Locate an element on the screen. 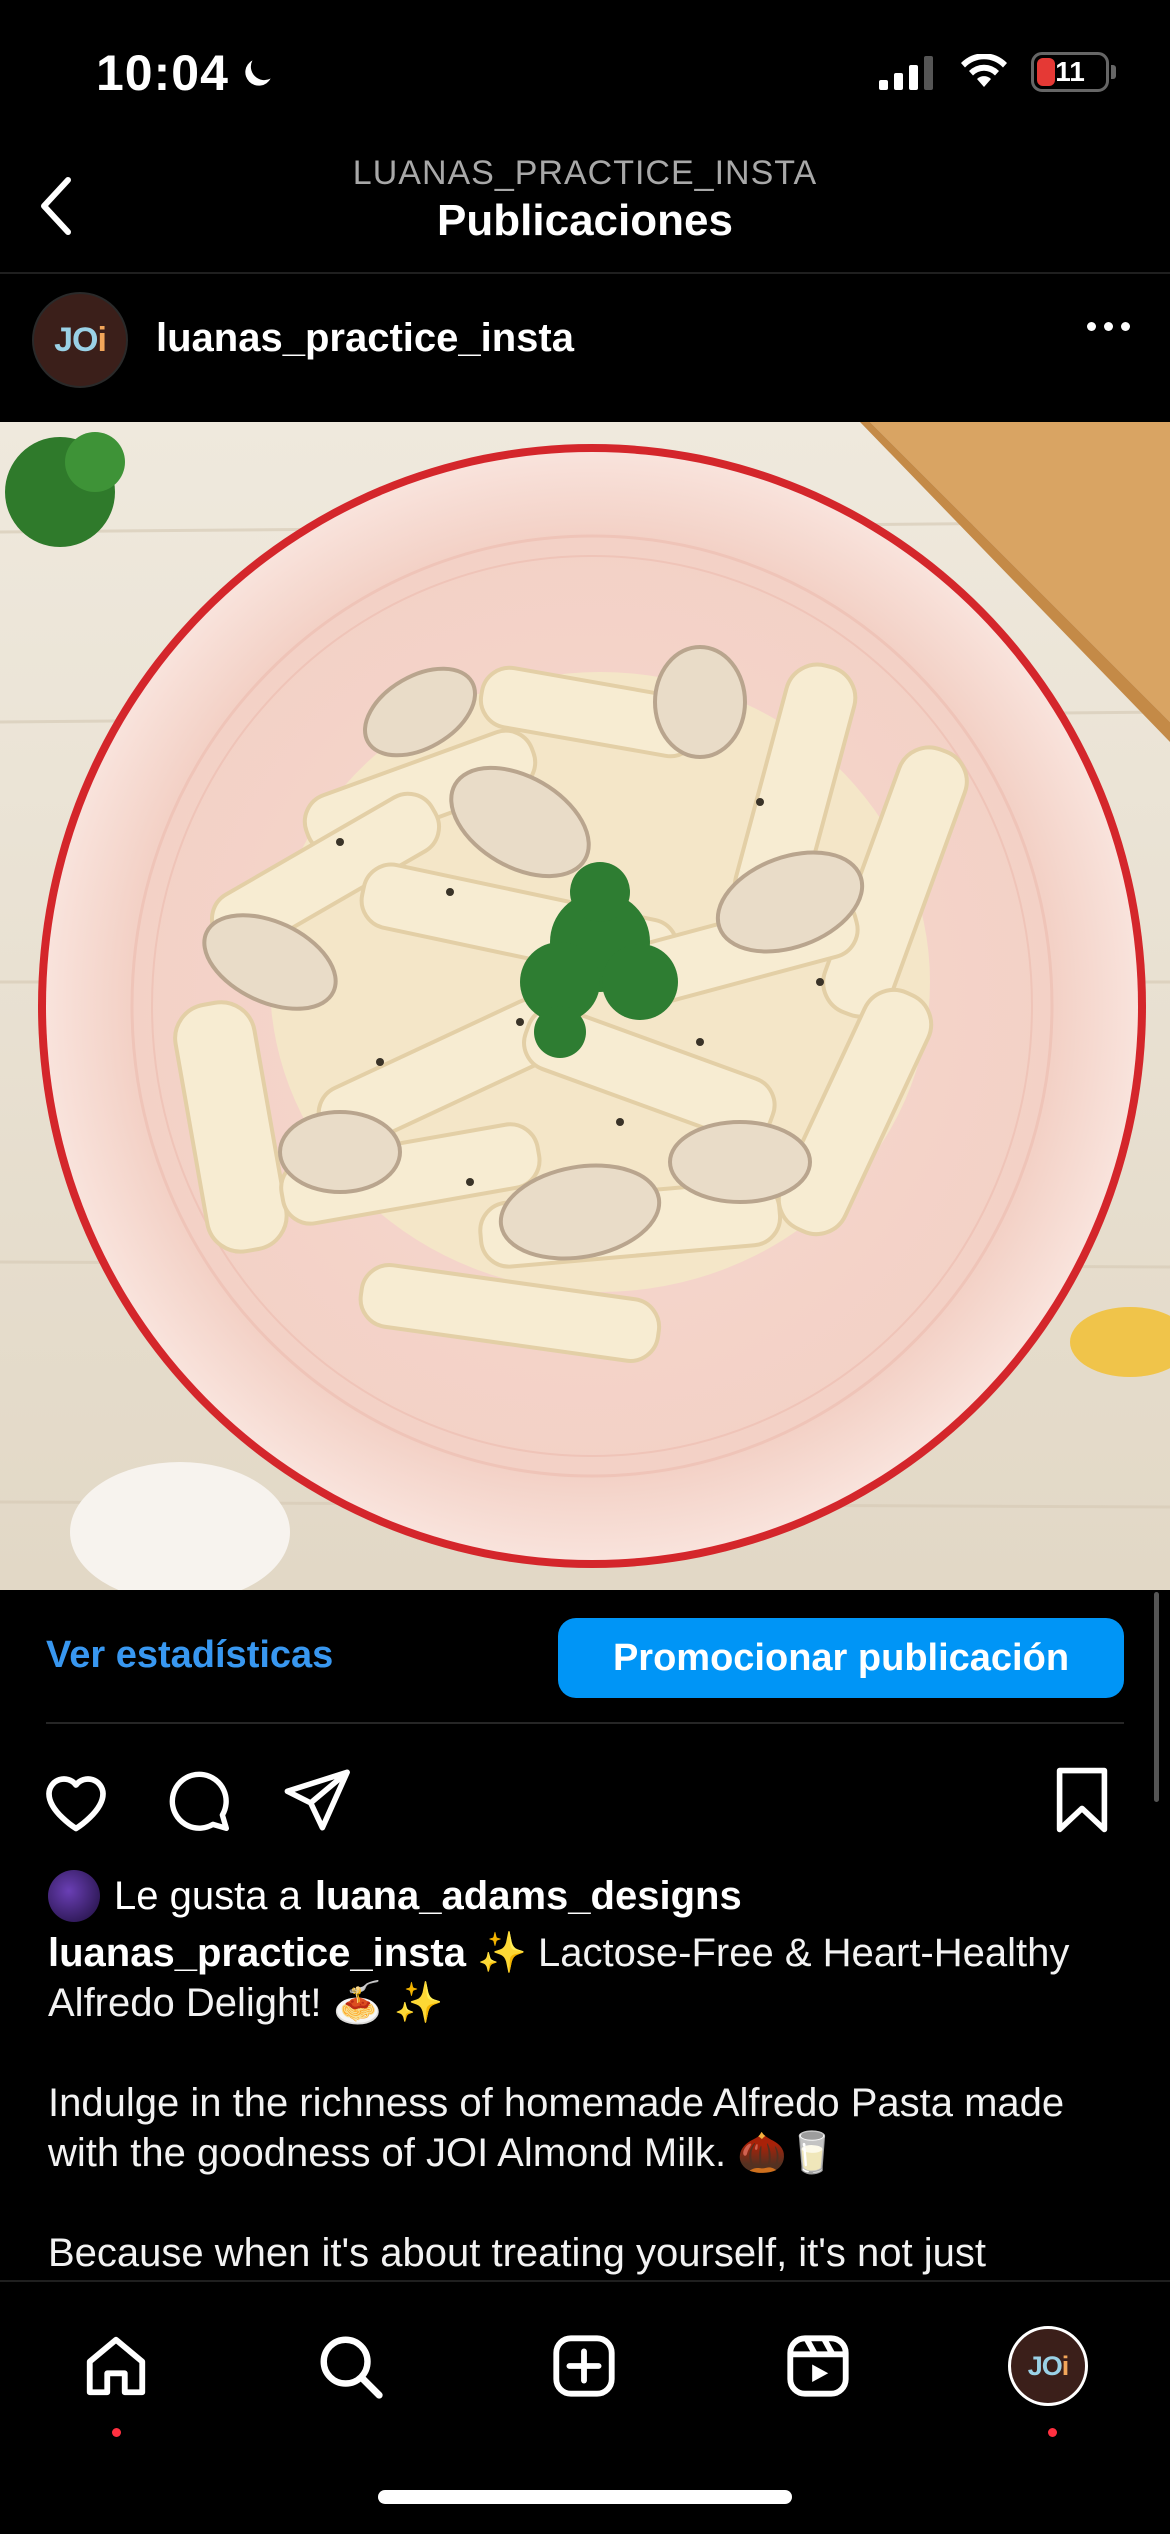 The width and height of the screenshot is (1170, 2534). reels-icon is located at coordinates (818, 2366).